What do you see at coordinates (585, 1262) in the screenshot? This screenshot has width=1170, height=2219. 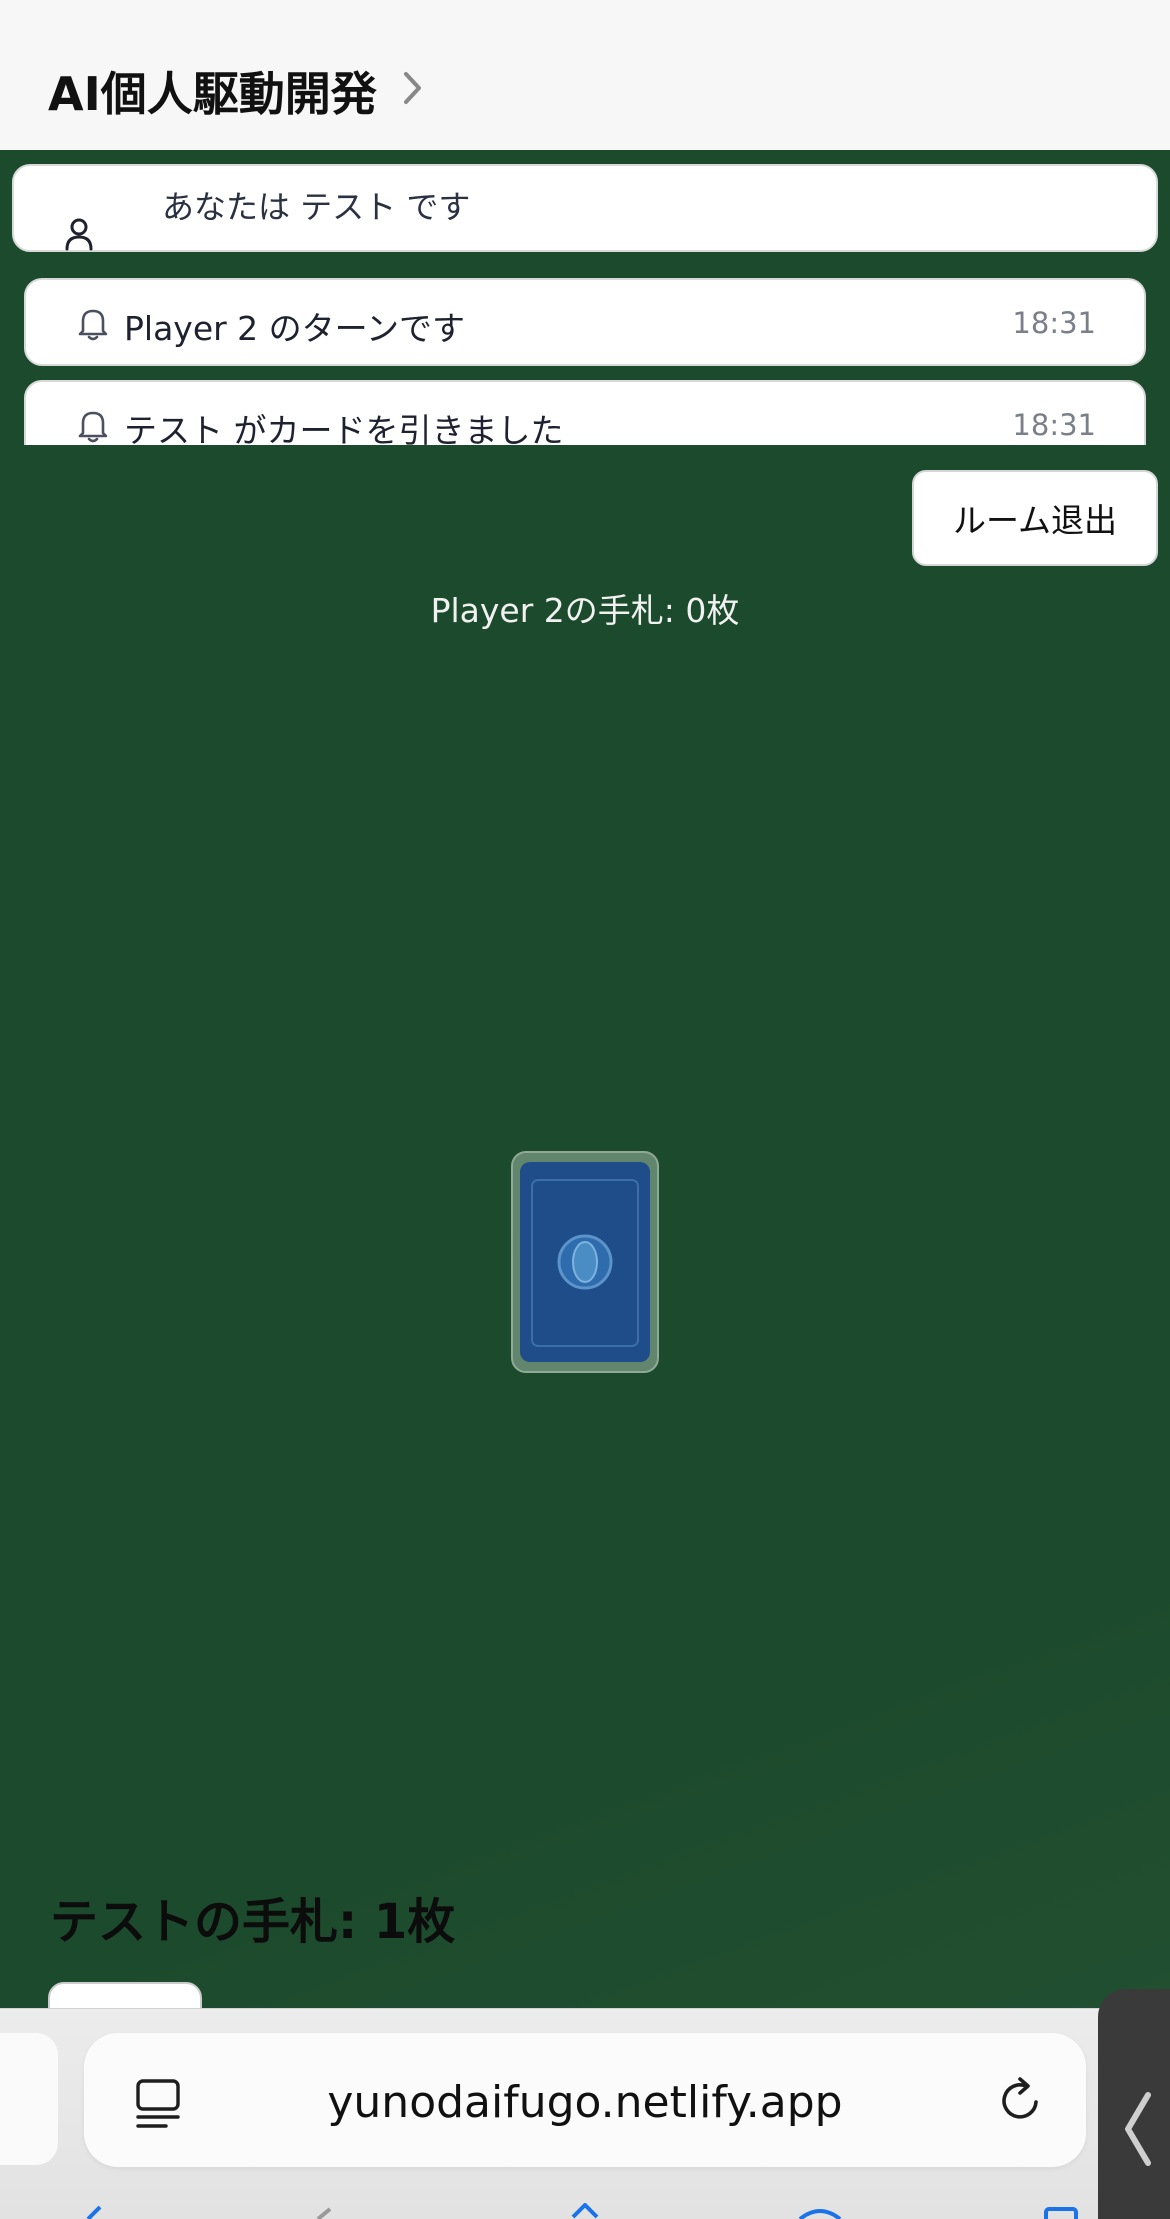 I see `draw-pile` at bounding box center [585, 1262].